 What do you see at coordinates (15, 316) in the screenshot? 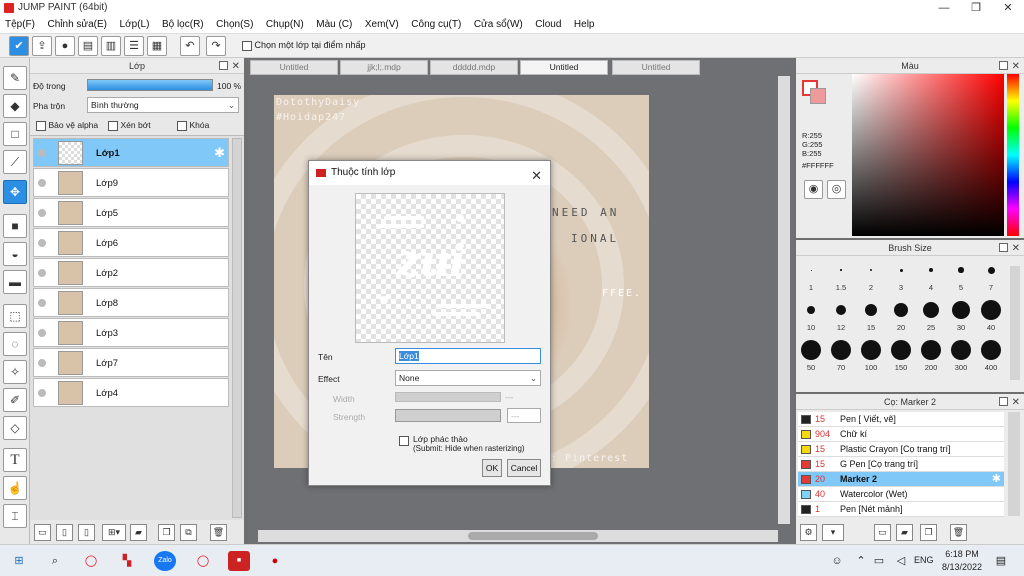
I see `rect-select-tool-icon: ⬚` at bounding box center [15, 316].